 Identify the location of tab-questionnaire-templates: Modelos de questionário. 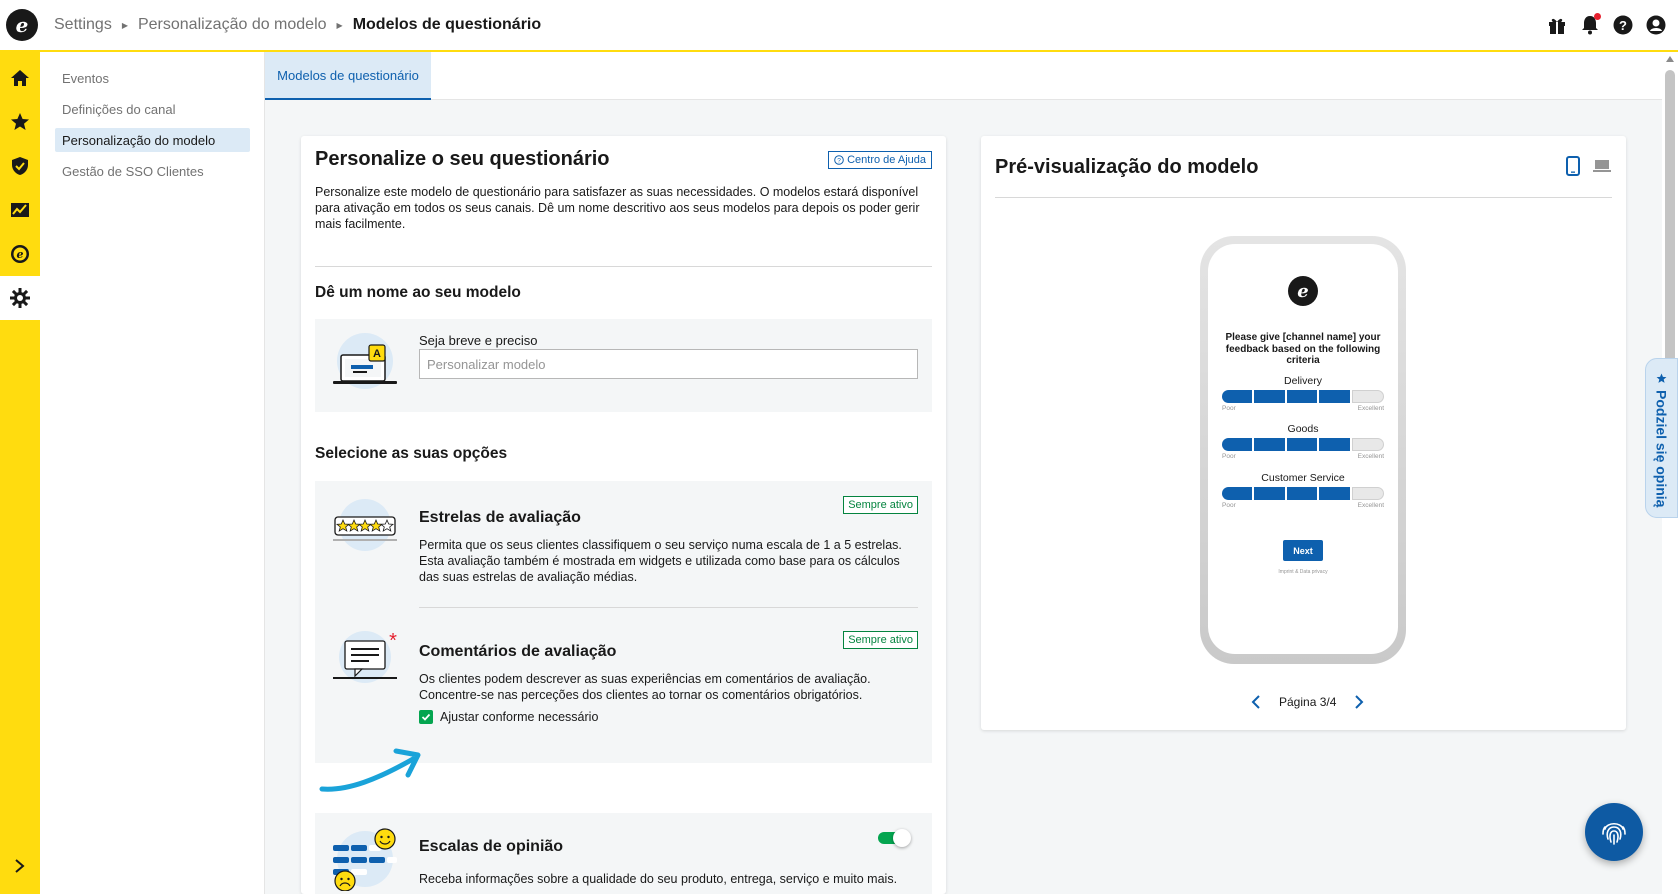
(348, 76).